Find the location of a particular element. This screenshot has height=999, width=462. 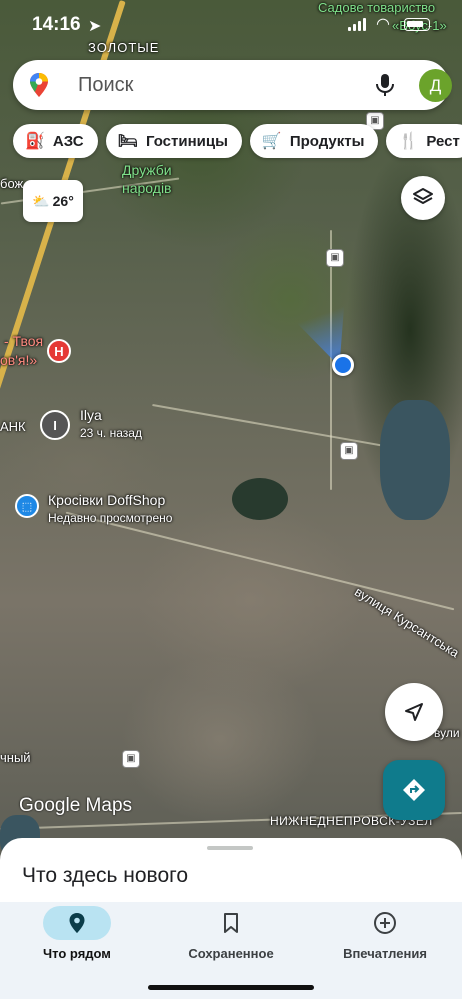

map-label-ilya-time: 23 ч. назад is located at coordinates (111, 433).